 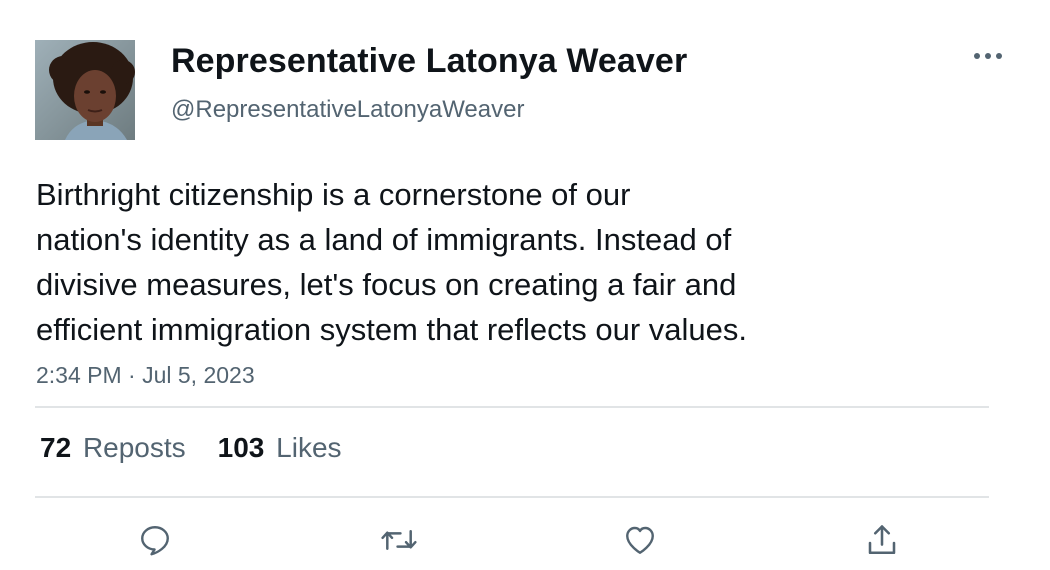 I want to click on avatar-photo, so click(x=85, y=90).